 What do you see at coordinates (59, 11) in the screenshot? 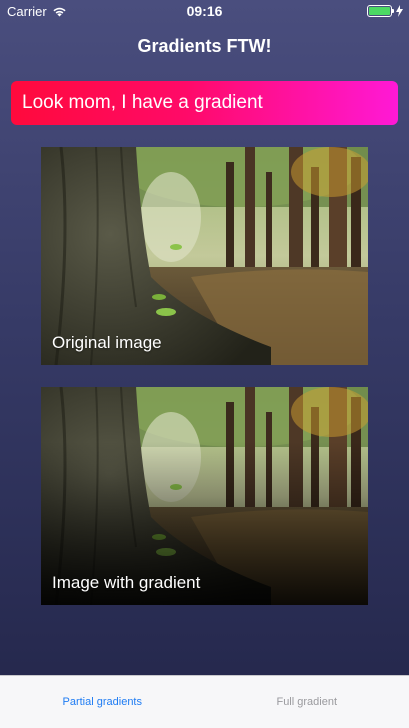
I see `wifi-icon` at bounding box center [59, 11].